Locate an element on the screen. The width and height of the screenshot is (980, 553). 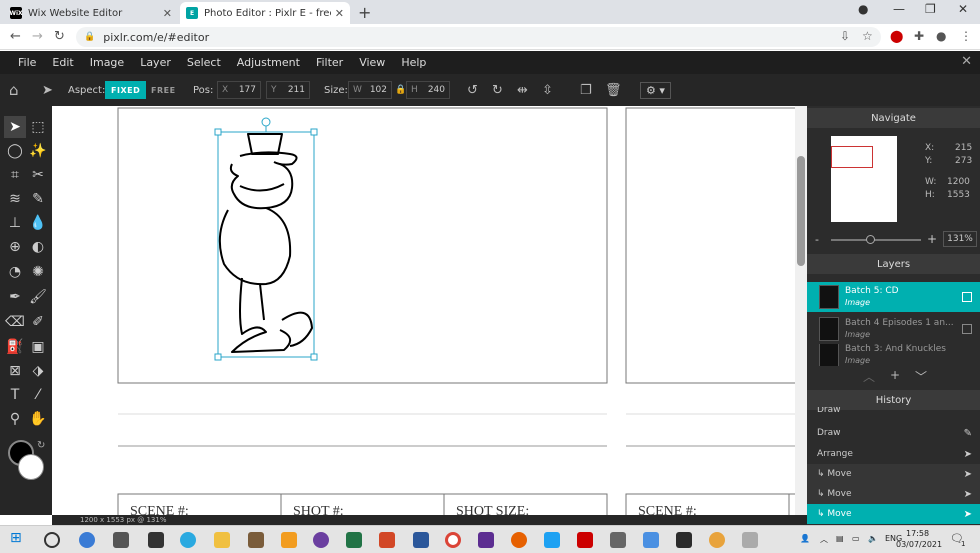
lasso-tool-icon: ◯ is located at coordinates (15, 151).